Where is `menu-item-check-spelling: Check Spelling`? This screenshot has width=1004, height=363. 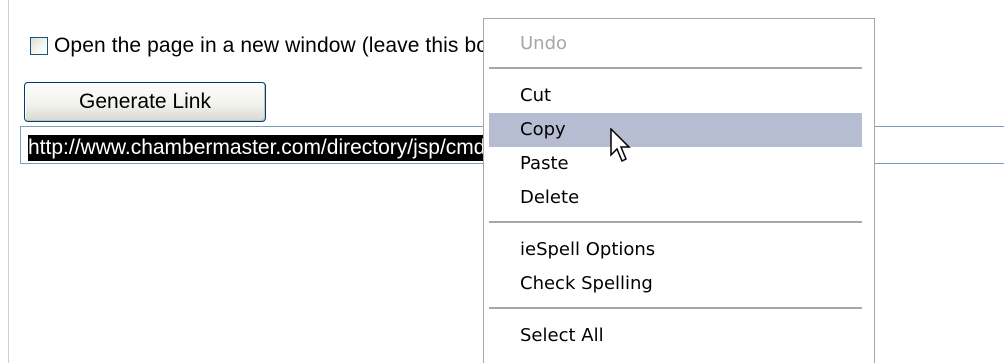
menu-item-check-spelling: Check Spelling is located at coordinates (675, 284).